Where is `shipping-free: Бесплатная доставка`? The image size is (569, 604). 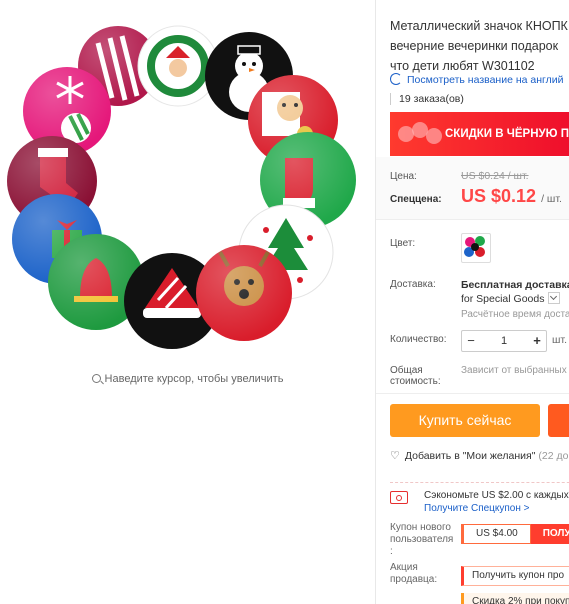 shipping-free: Бесплатная доставка is located at coordinates (515, 285).